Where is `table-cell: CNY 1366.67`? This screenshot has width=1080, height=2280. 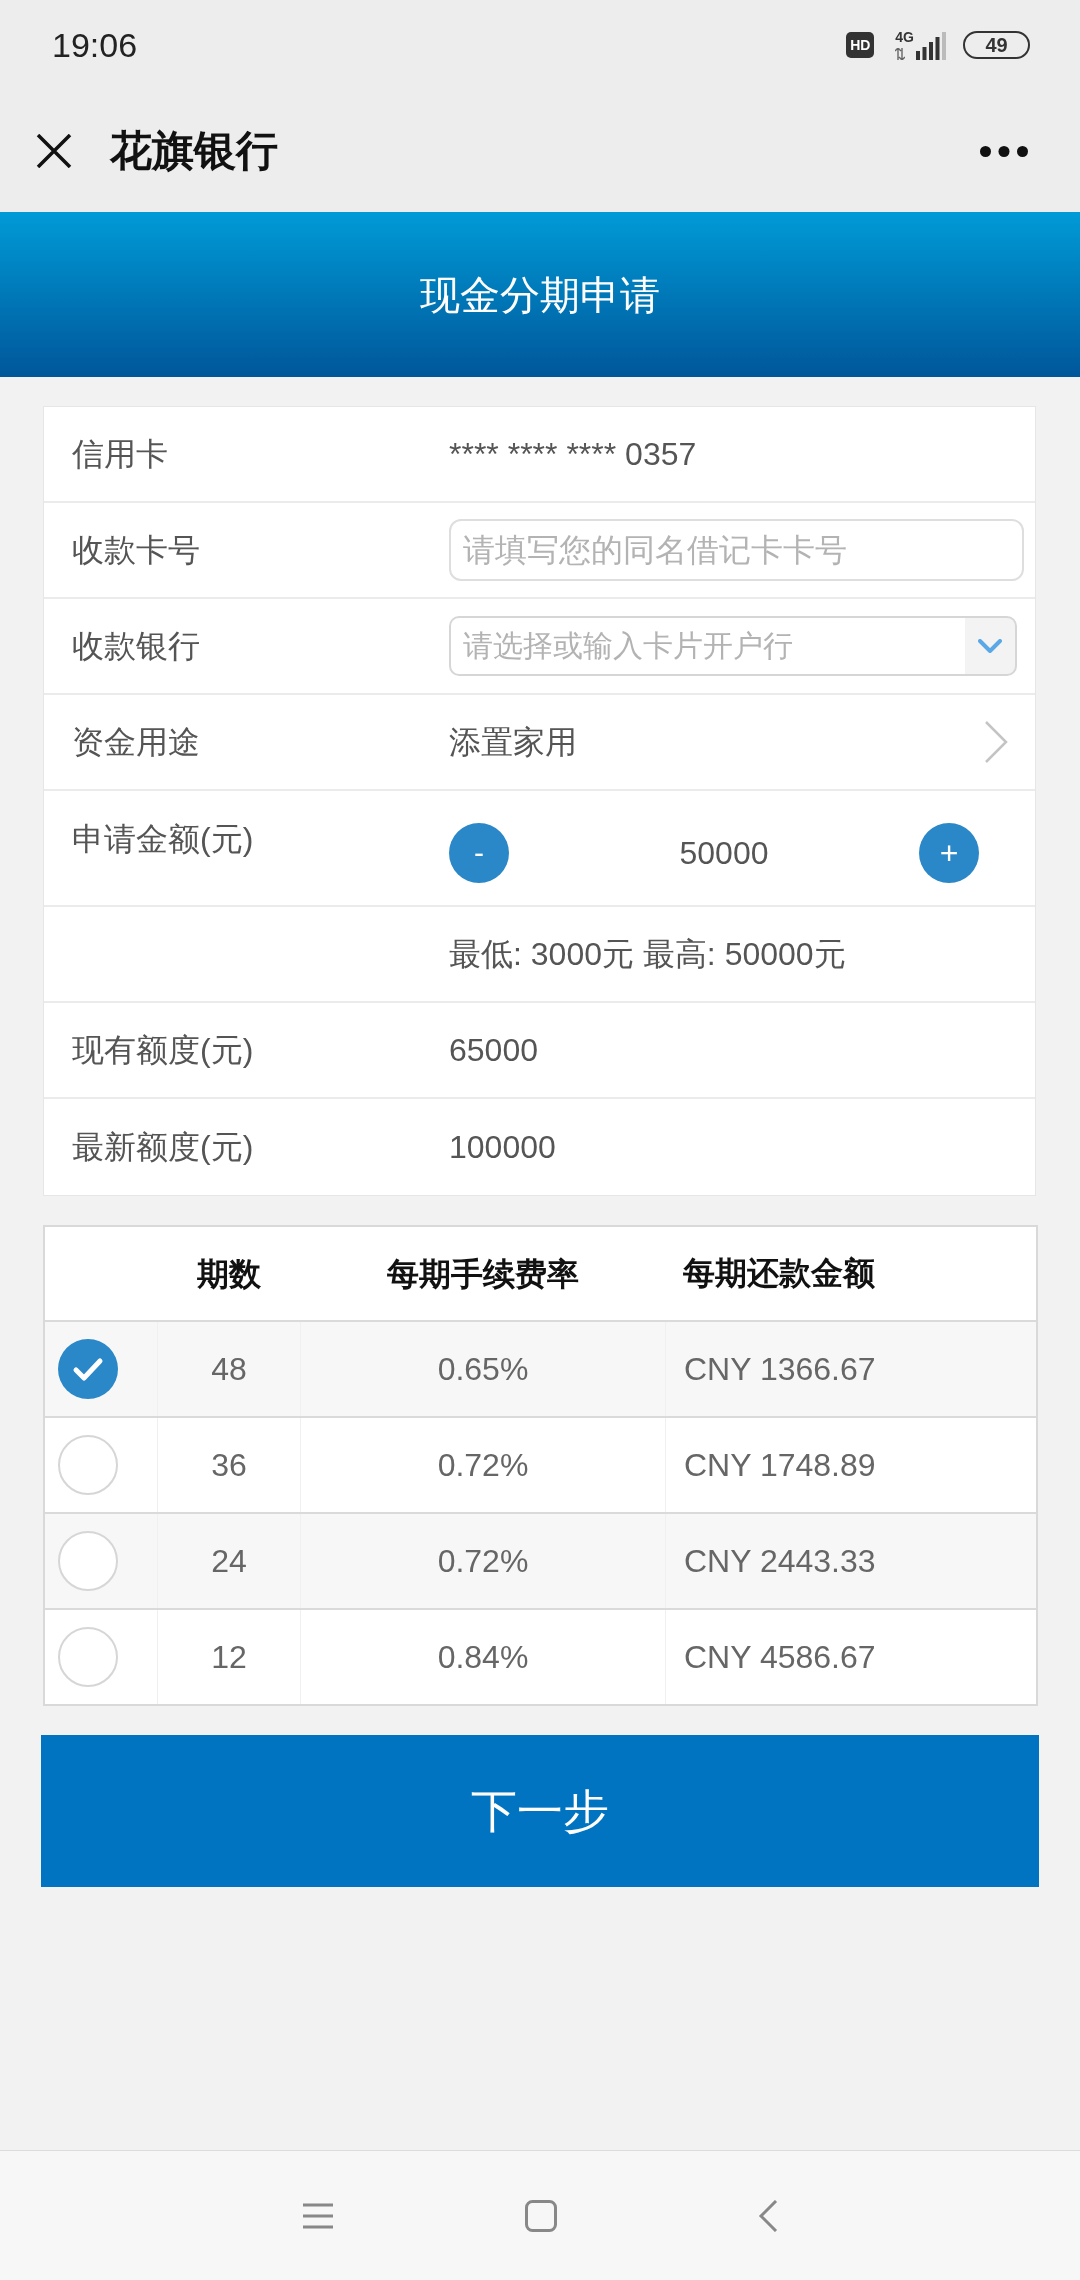
table-cell: CNY 1366.67 is located at coordinates (780, 1369).